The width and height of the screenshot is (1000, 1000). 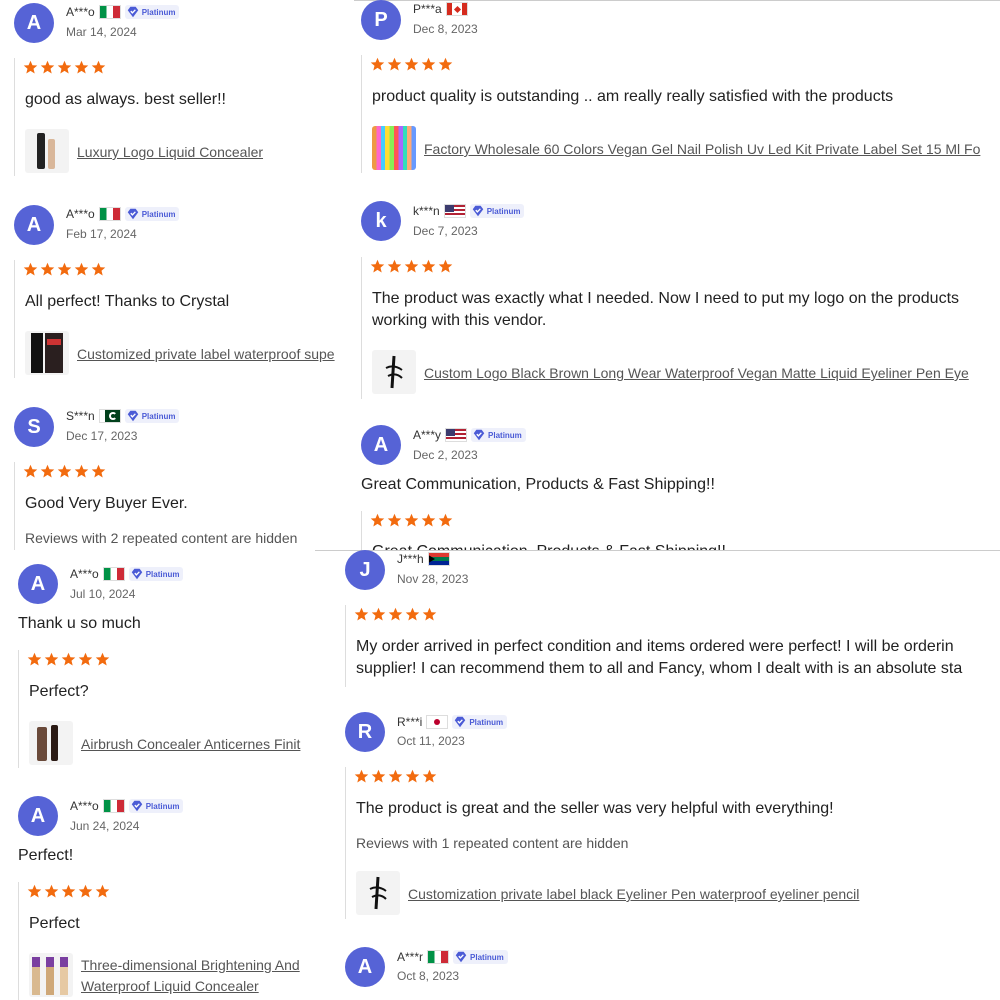 What do you see at coordinates (459, 320) in the screenshot?
I see `review-text-line-2: working with this vendor.` at bounding box center [459, 320].